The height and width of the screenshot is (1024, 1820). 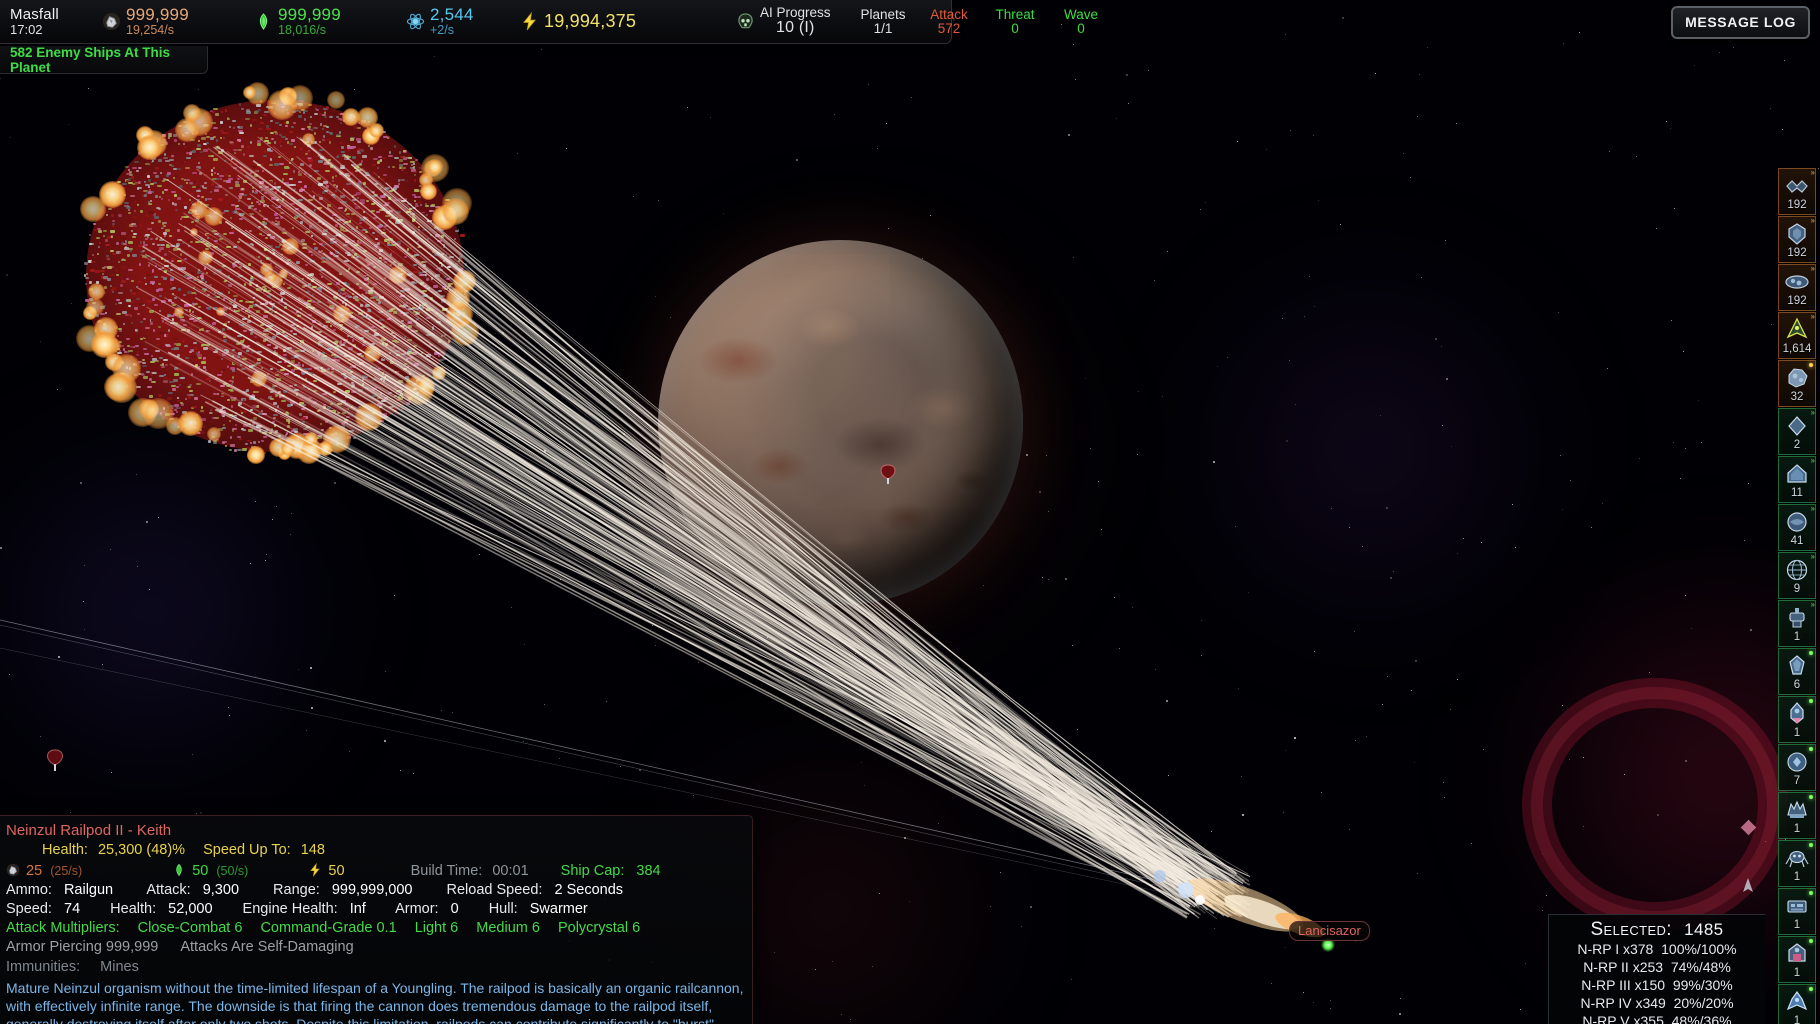 What do you see at coordinates (1015, 21) in the screenshot?
I see `stat-threat: Threat 0` at bounding box center [1015, 21].